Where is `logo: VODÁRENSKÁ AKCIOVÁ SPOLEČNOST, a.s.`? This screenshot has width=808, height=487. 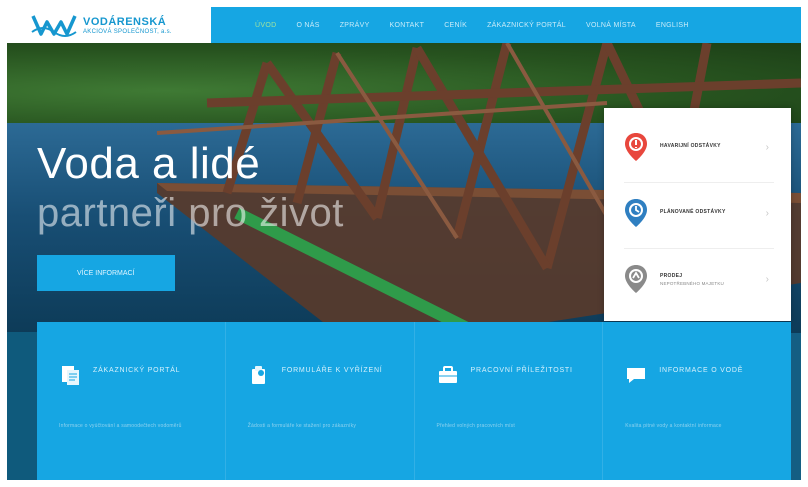 logo: VODÁRENSKÁ AKCIOVÁ SPOLEČNOST, a.s. is located at coordinates (109, 25).